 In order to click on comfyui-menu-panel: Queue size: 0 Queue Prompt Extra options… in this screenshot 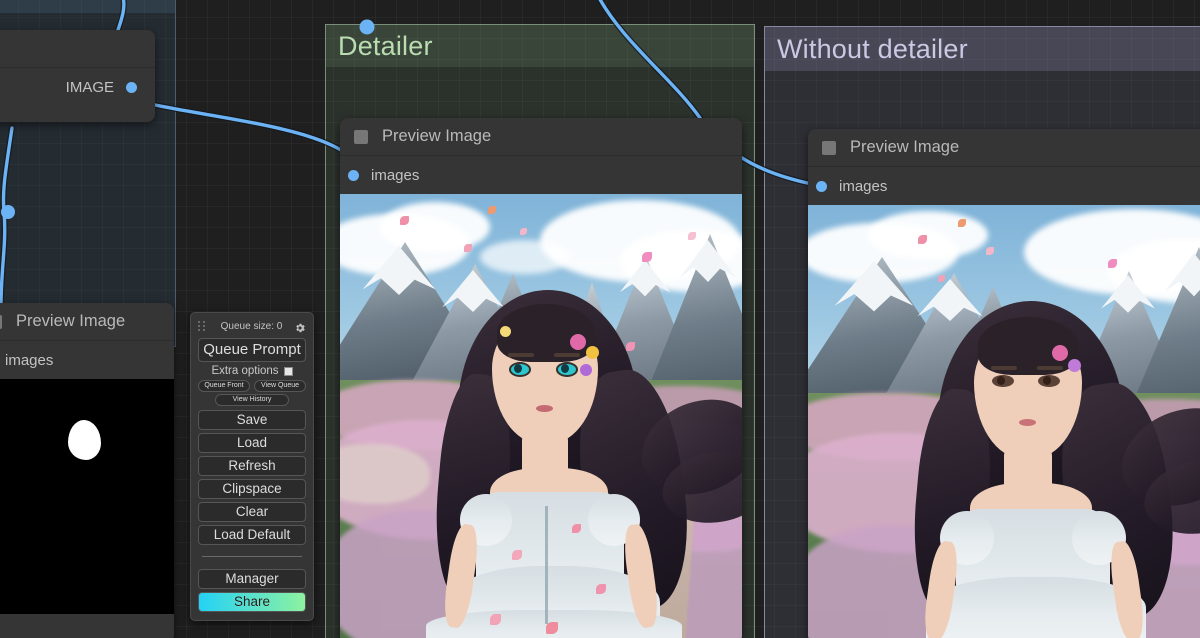, I will do `click(252, 466)`.